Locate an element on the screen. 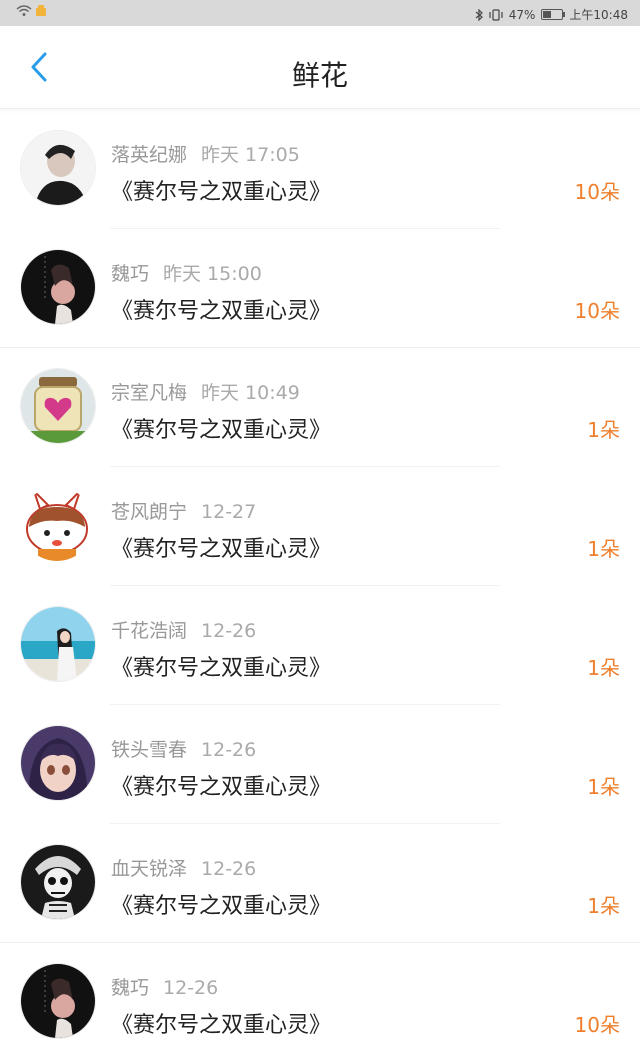 This screenshot has height=1062, width=640. clock: 上午10:48 is located at coordinates (598, 15).